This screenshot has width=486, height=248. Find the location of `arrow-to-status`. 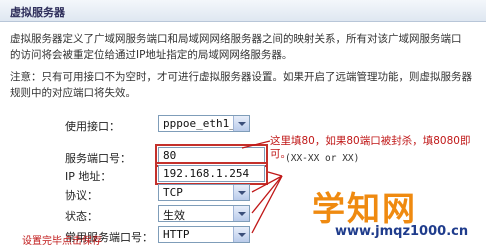

arrow-to-status is located at coordinates (267, 194).